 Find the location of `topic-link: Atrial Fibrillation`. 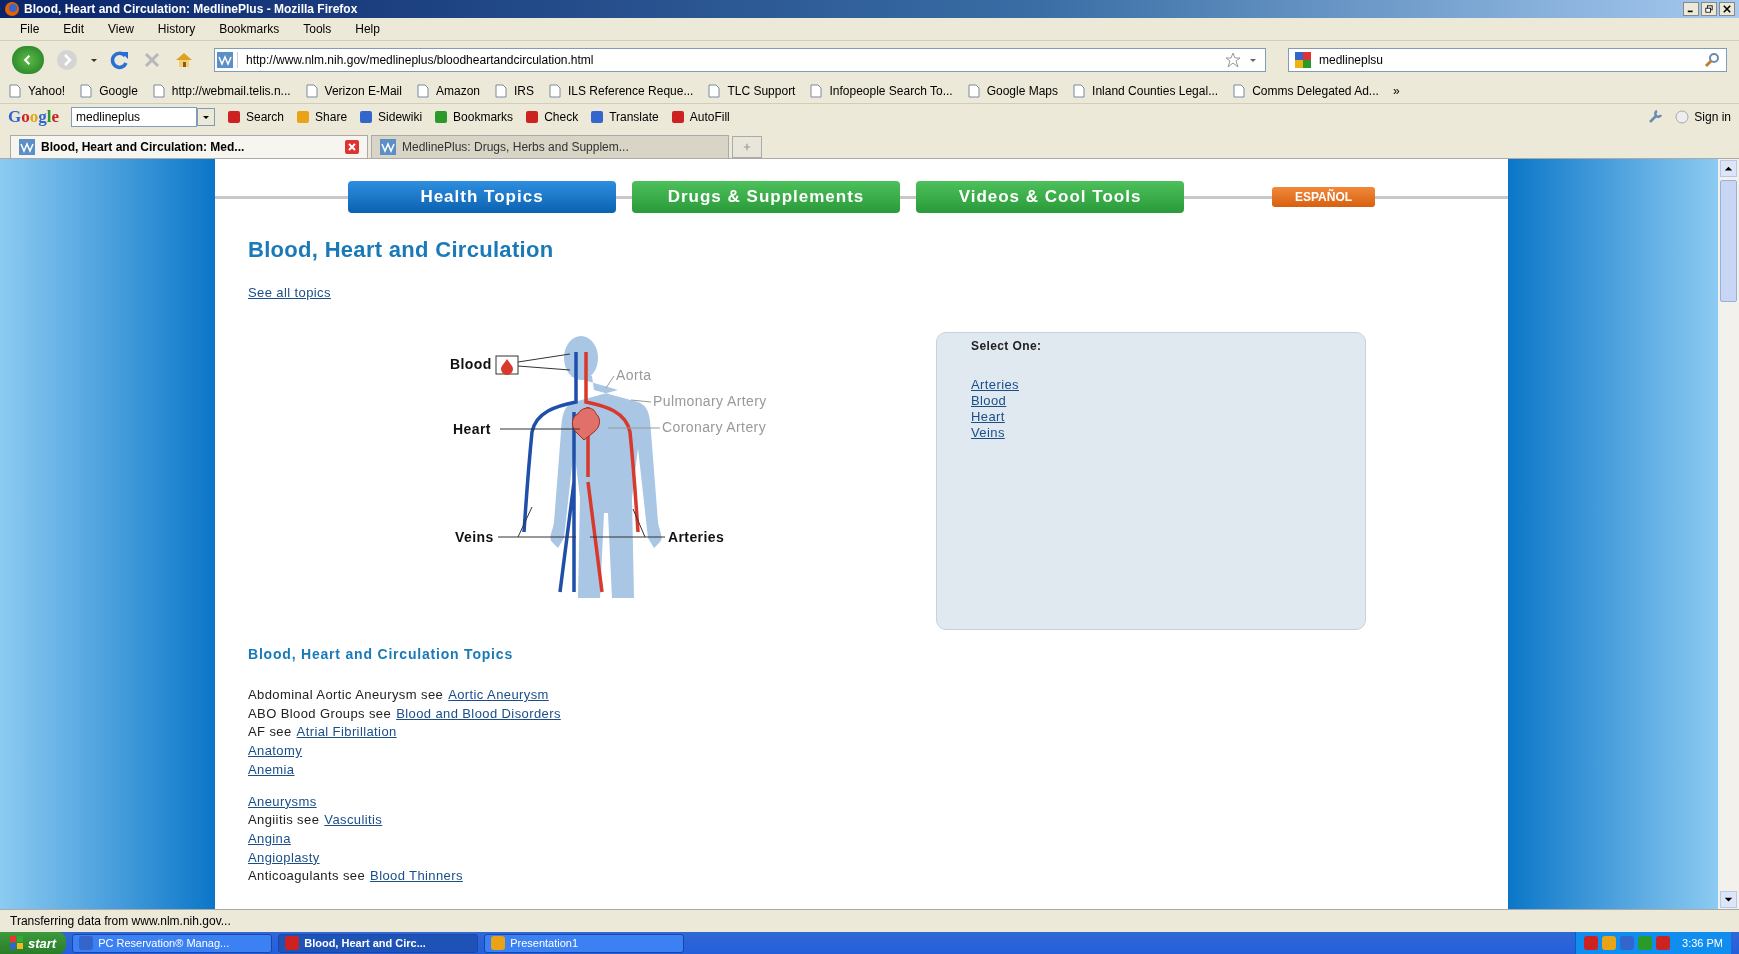

topic-link: Atrial Fibrillation is located at coordinates (346, 733).